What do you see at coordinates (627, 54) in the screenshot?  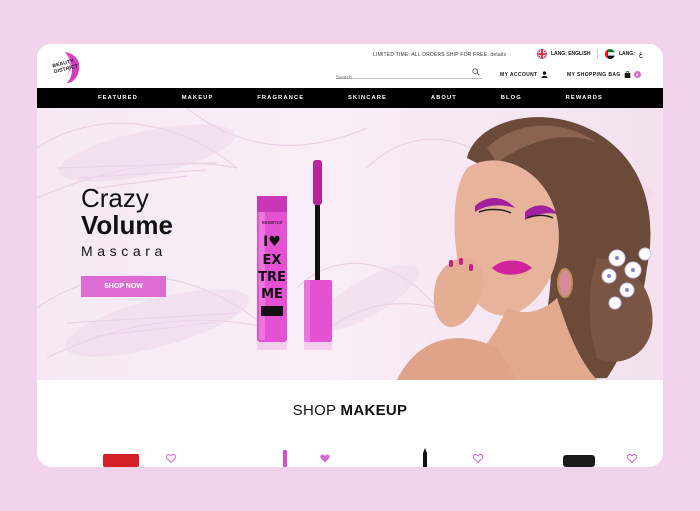 I see `language-arabic-label: LANG:` at bounding box center [627, 54].